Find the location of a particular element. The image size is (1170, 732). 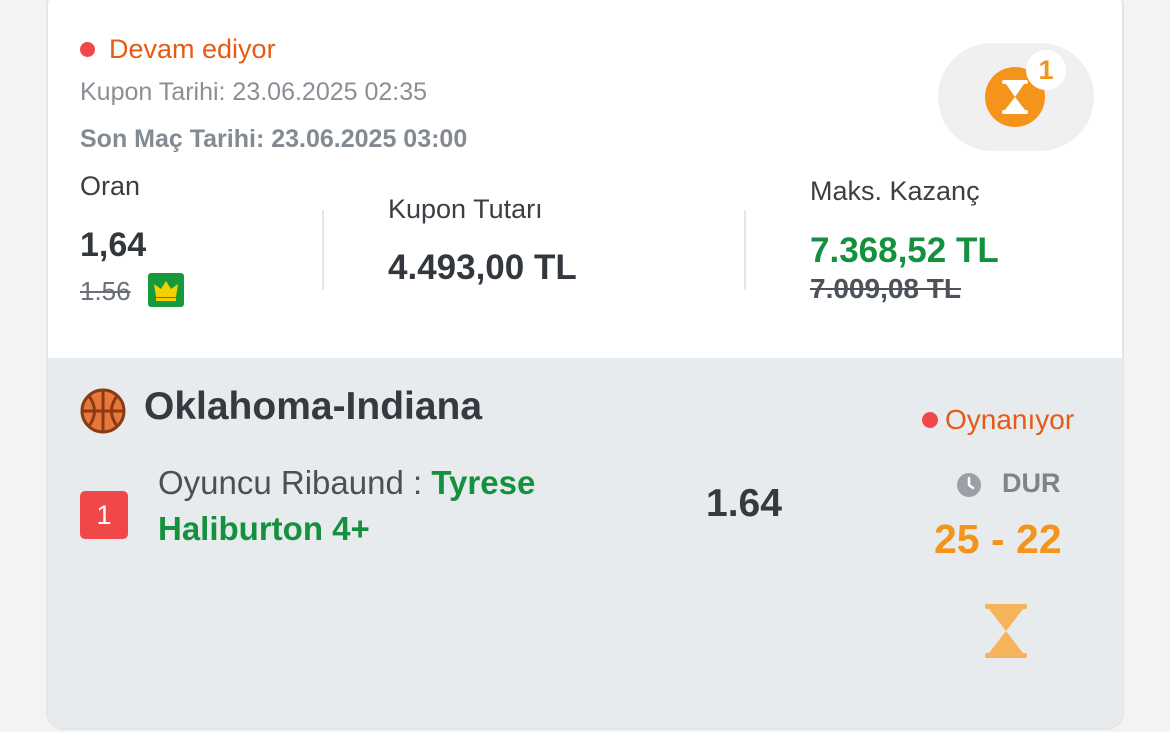

match-score: 25 - 22 is located at coordinates (998, 539).